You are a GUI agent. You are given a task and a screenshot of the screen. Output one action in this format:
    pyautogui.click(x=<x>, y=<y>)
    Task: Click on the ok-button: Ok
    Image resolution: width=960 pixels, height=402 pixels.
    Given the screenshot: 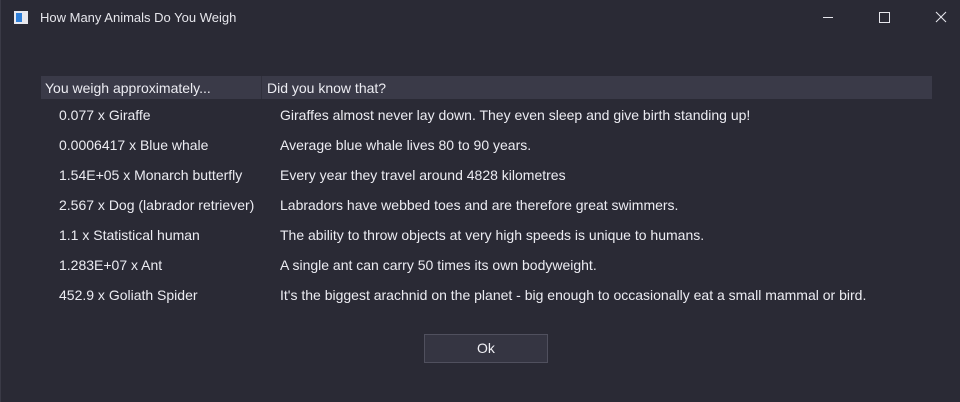 What is the action you would take?
    pyautogui.click(x=486, y=348)
    